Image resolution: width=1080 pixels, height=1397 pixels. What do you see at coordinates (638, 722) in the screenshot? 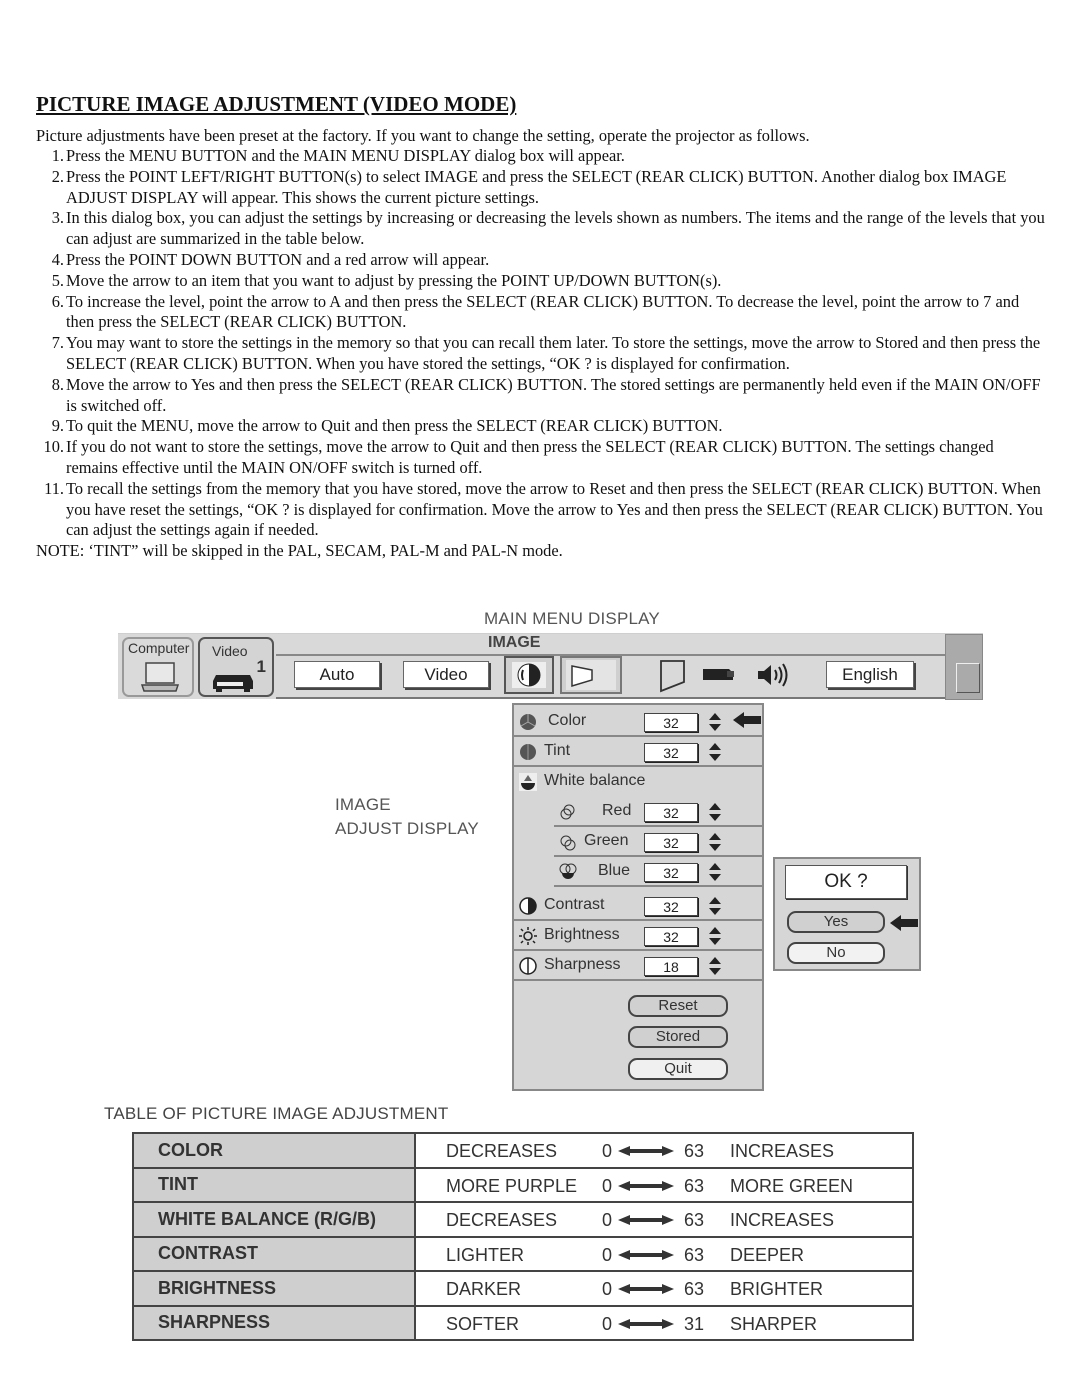
I see `setting-row-color: Color 32` at bounding box center [638, 722].